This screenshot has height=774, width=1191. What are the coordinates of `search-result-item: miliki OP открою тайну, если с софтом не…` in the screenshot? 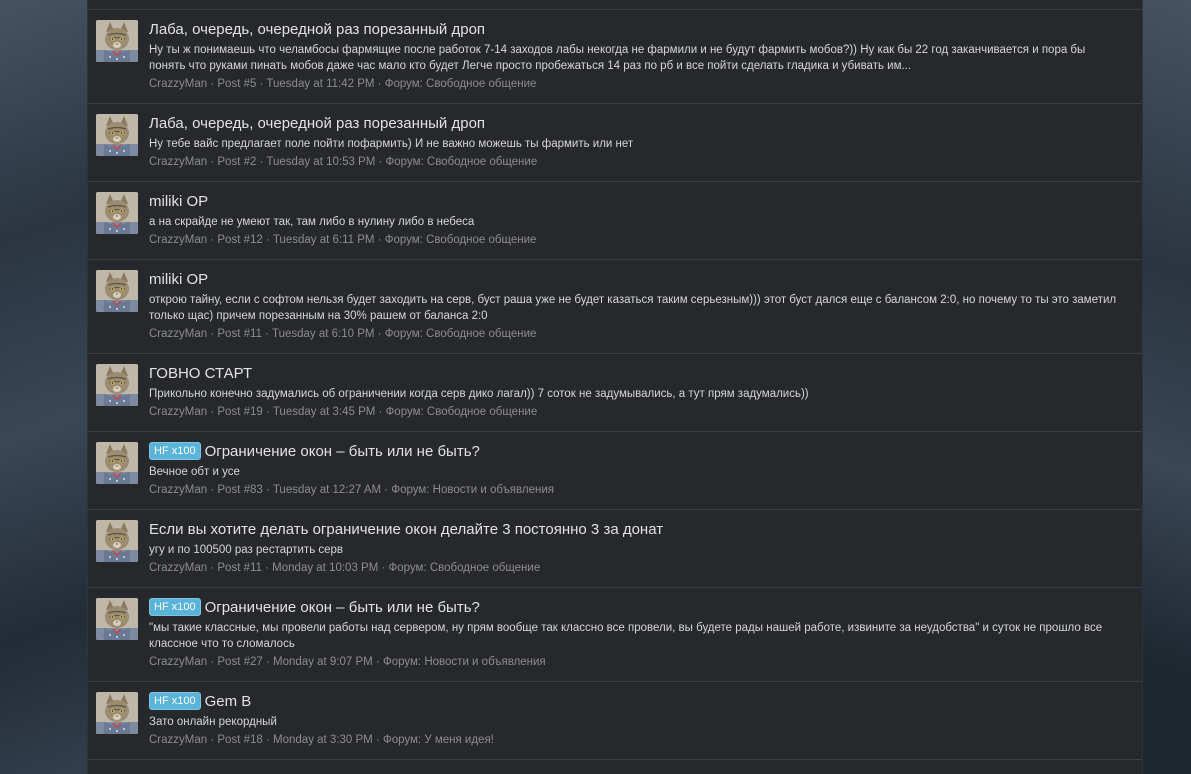 It's located at (615, 307).